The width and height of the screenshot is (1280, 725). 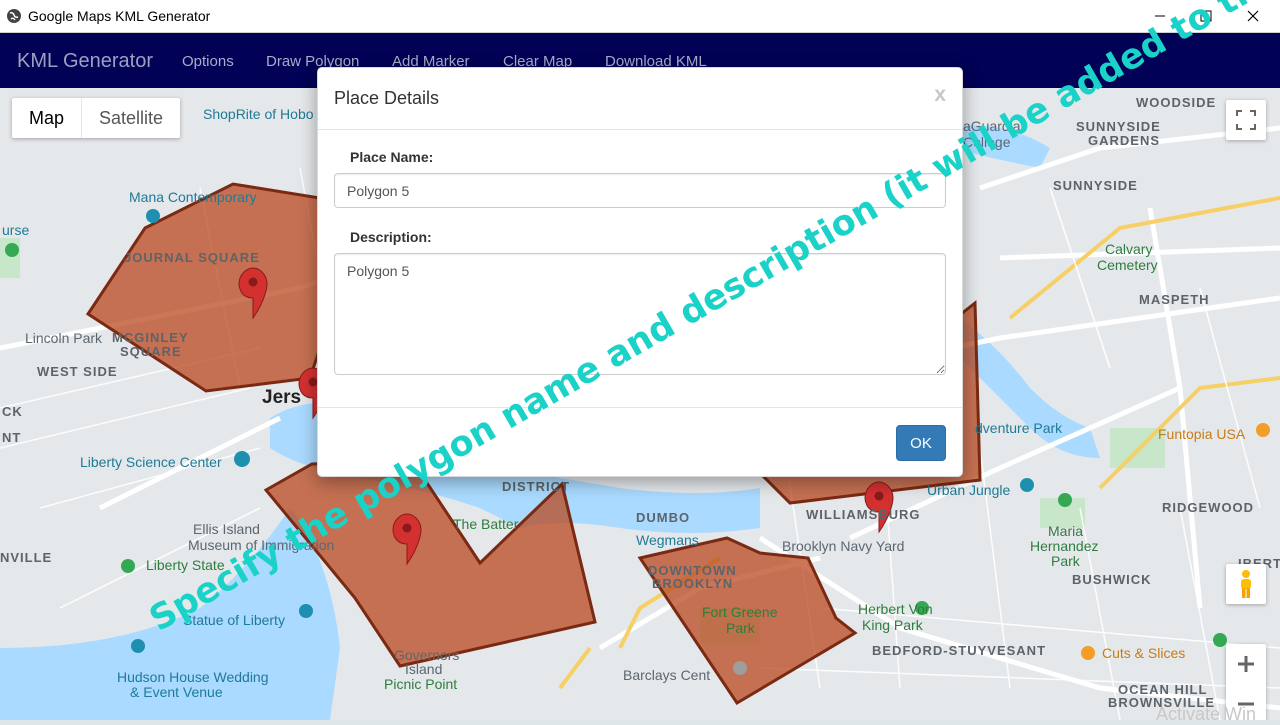 What do you see at coordinates (536, 486) in the screenshot?
I see `map-label: DISTRICT` at bounding box center [536, 486].